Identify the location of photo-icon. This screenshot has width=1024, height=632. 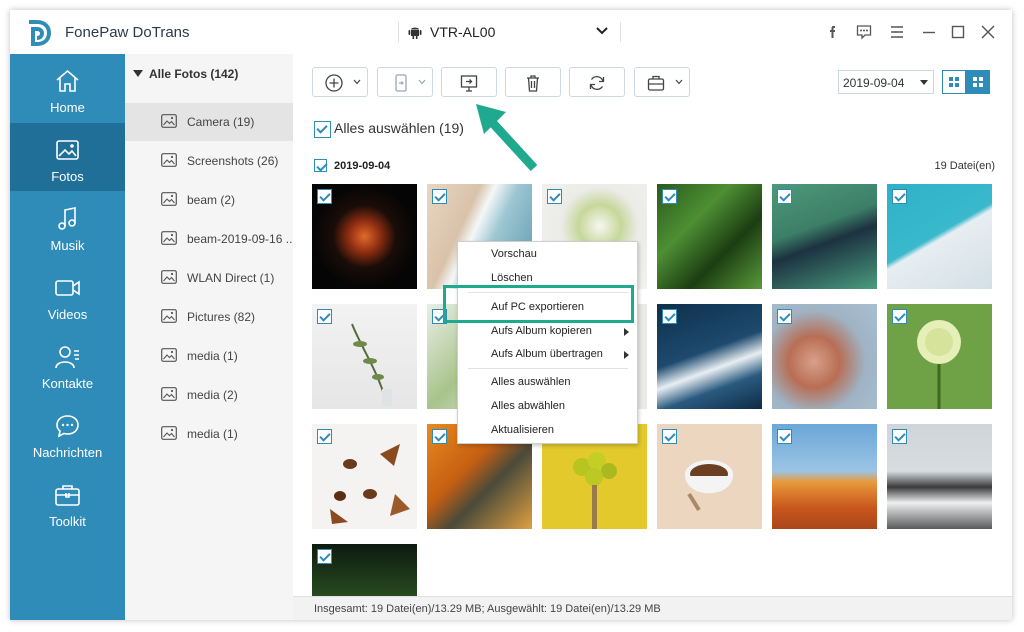
(67, 150).